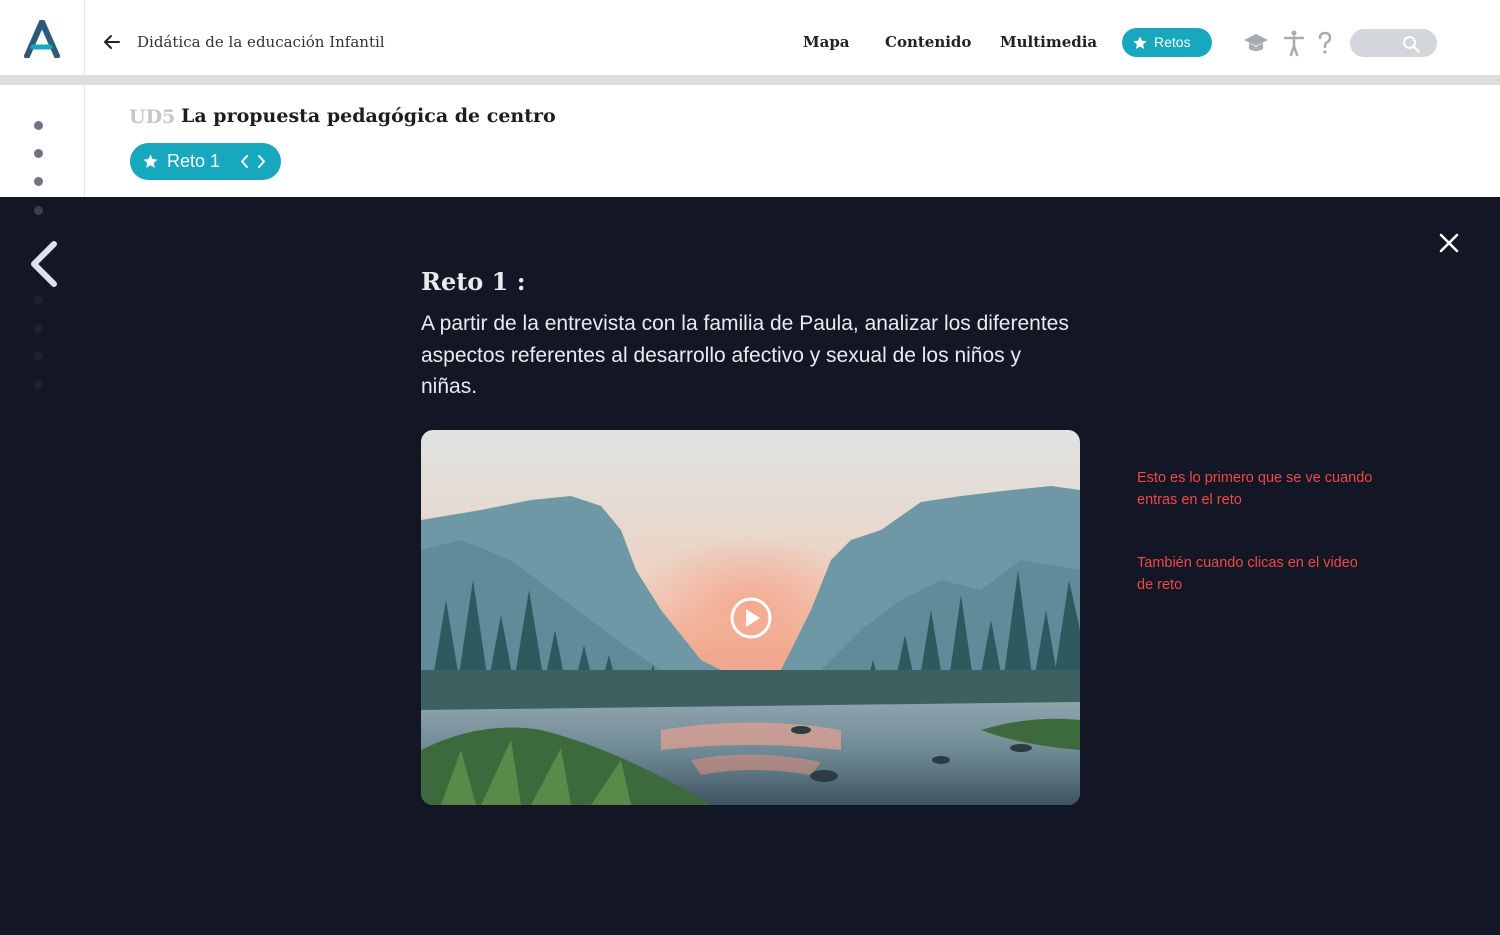  What do you see at coordinates (1048, 42) in the screenshot?
I see `nav-multimedia: Multimedia` at bounding box center [1048, 42].